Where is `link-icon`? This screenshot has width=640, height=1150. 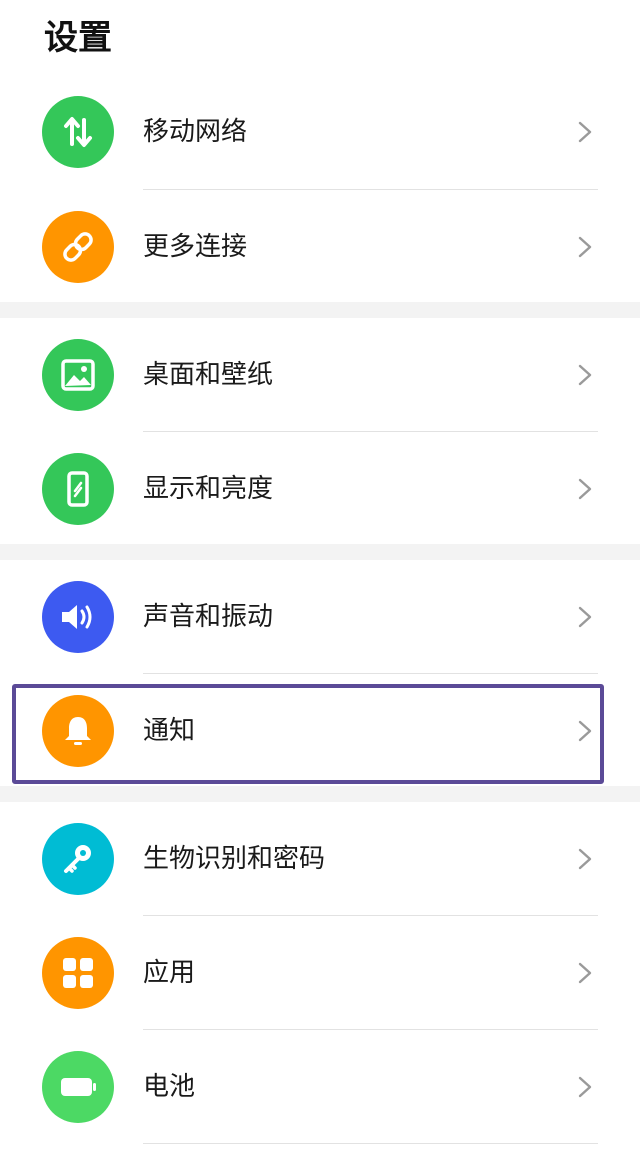 link-icon is located at coordinates (78, 247).